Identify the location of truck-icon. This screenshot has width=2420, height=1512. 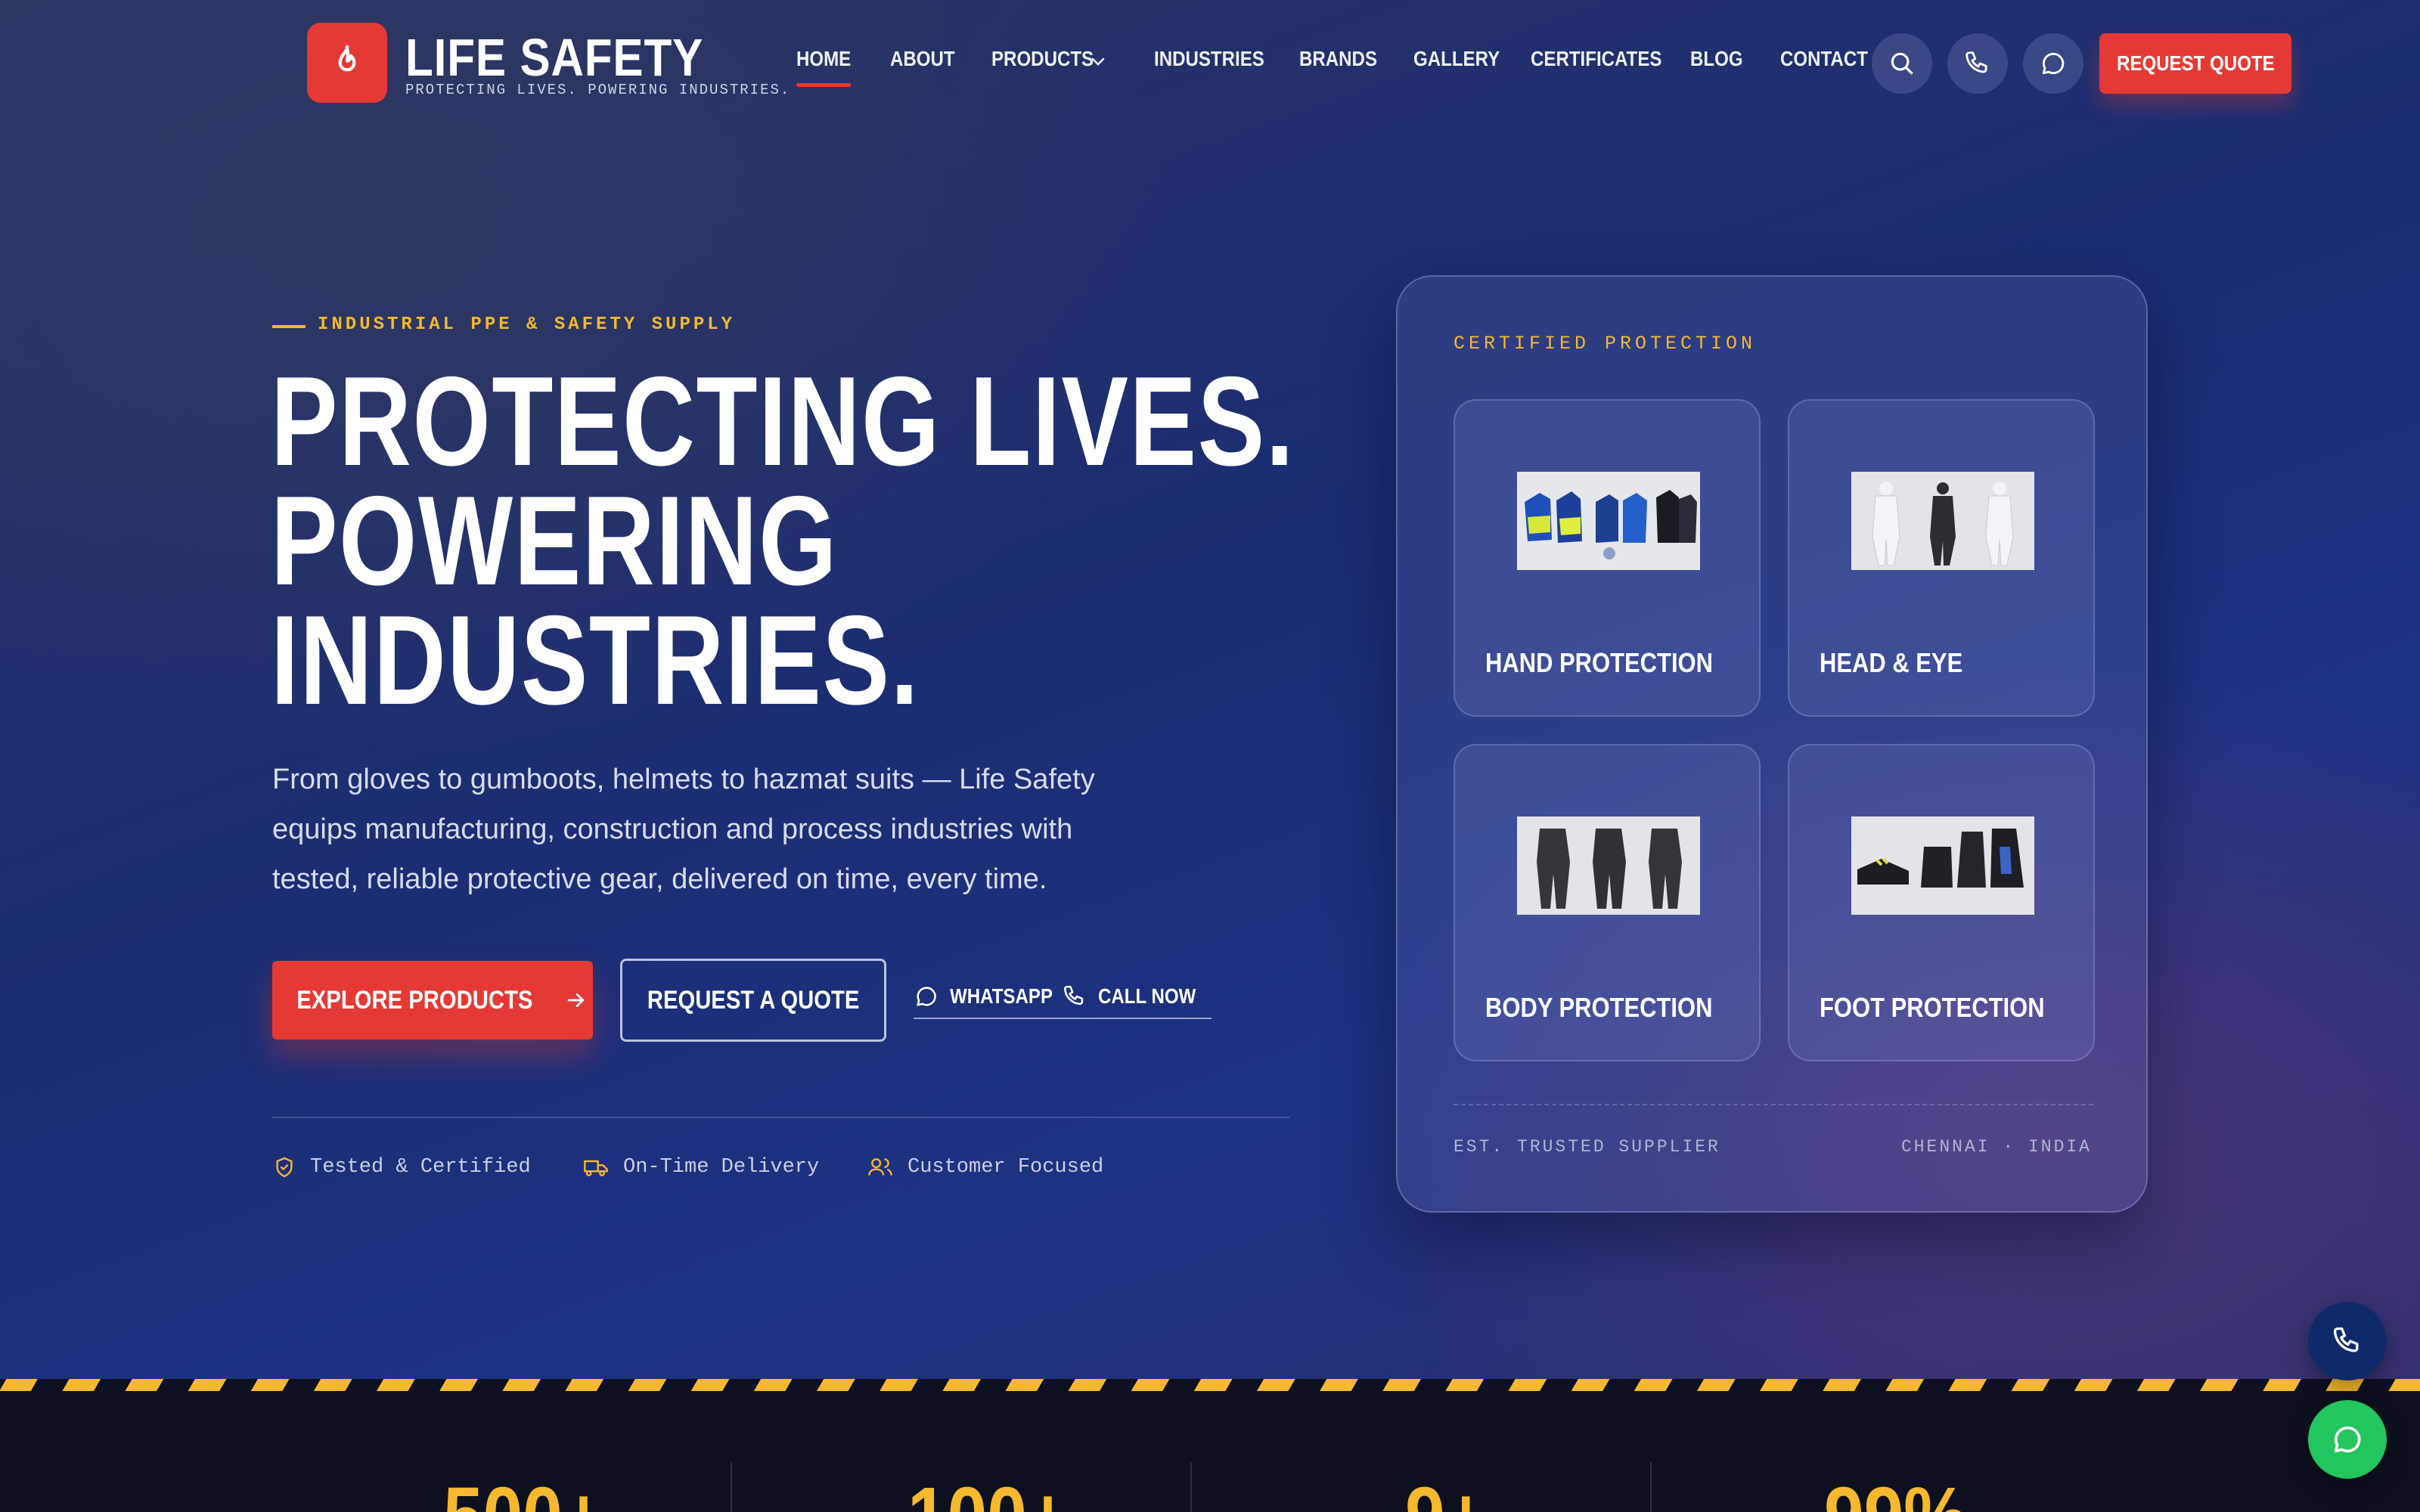
(596, 1168).